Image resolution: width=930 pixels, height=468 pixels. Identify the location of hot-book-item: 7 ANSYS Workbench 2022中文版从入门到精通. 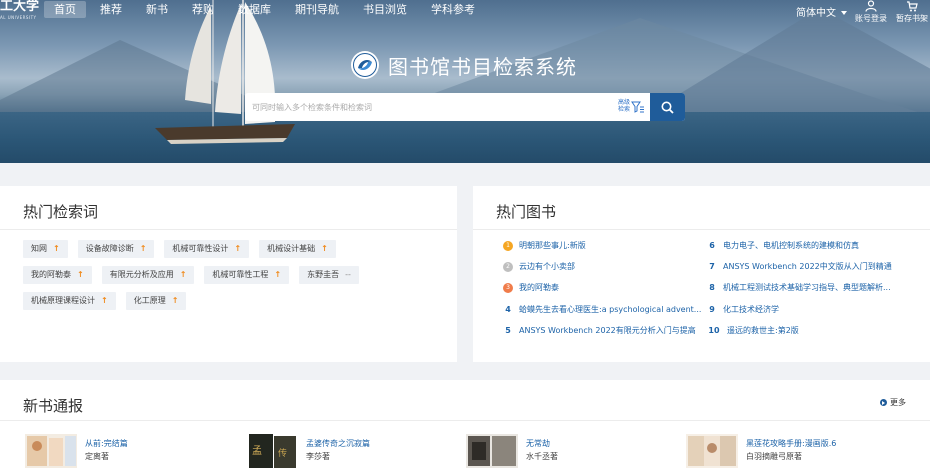
(799, 267).